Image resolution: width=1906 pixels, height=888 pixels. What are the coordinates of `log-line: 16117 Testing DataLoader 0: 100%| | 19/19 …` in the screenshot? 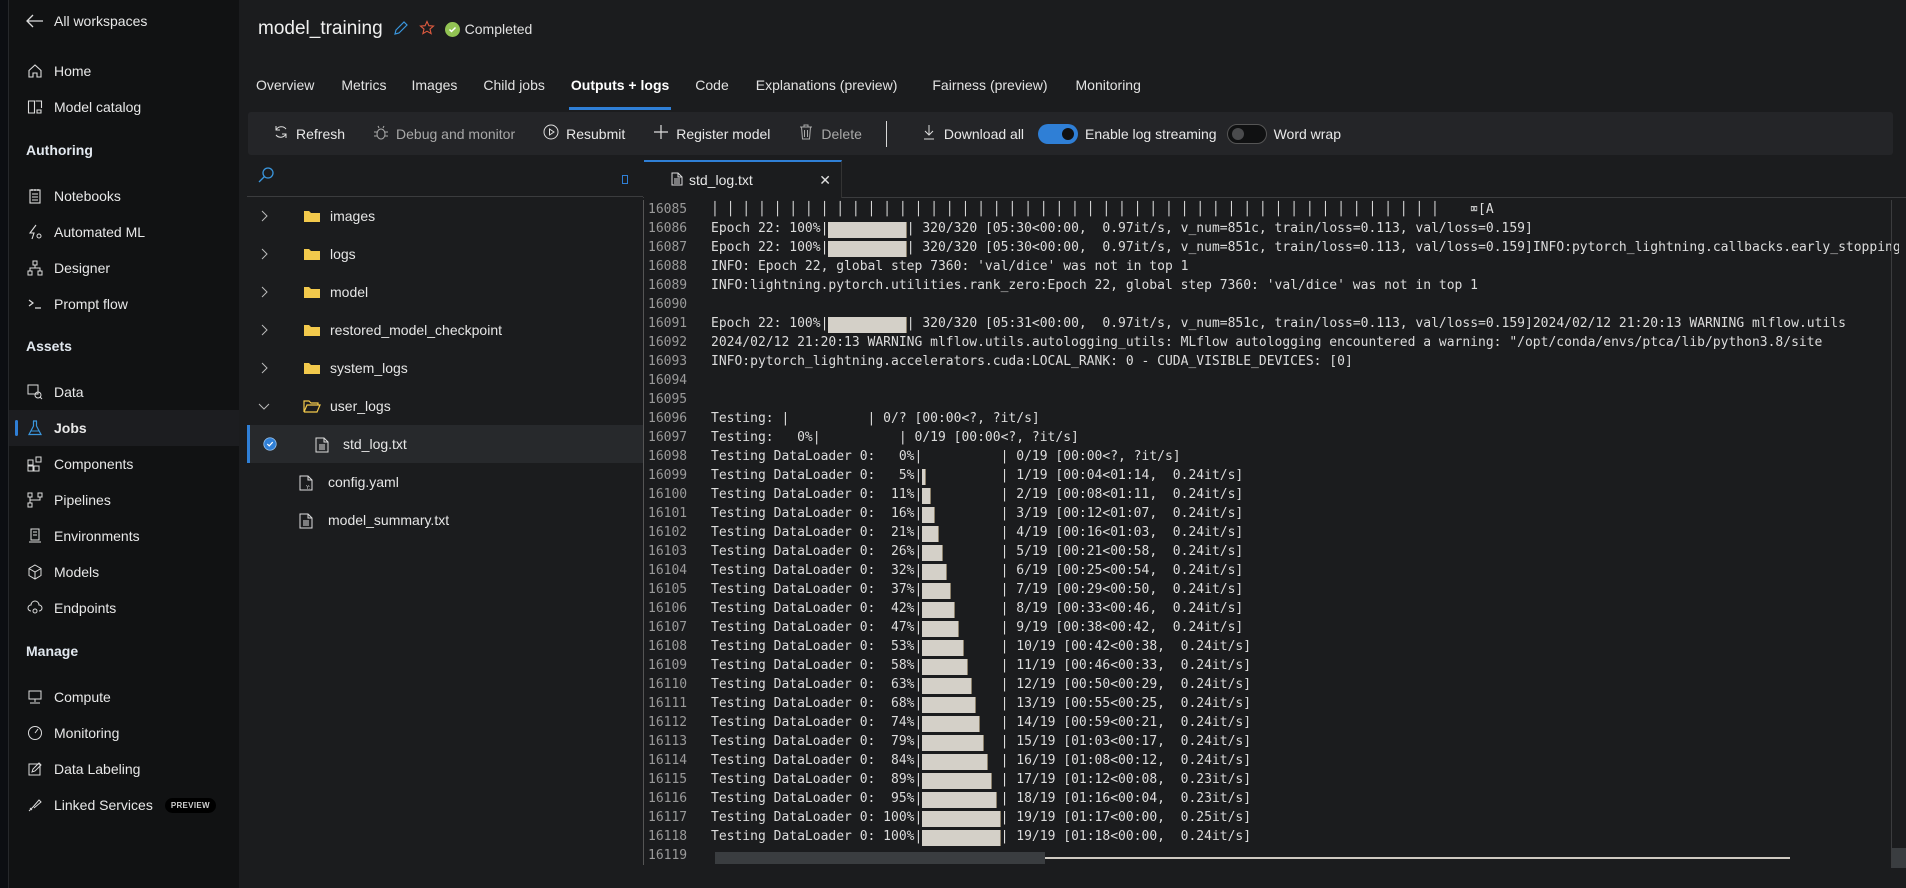 It's located at (1271, 817).